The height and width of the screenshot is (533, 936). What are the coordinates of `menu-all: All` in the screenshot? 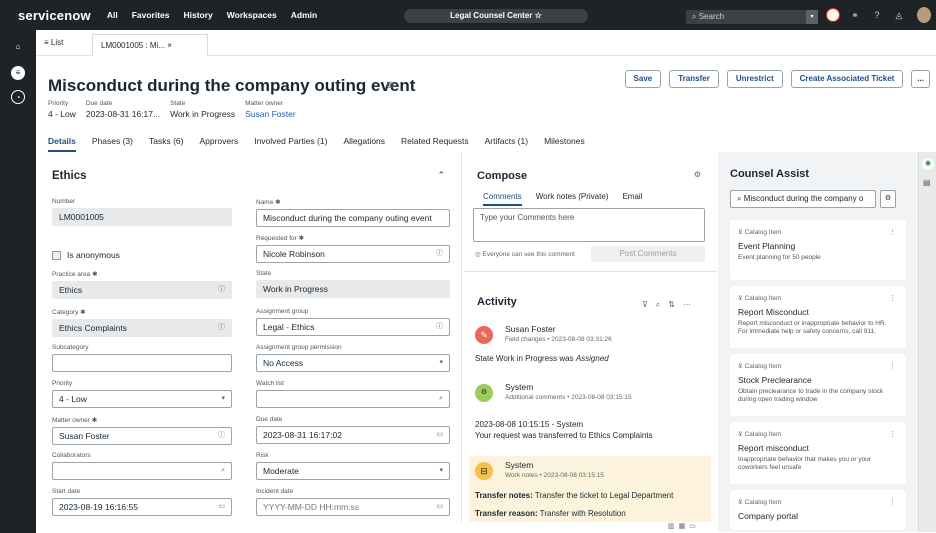 It's located at (112, 15).